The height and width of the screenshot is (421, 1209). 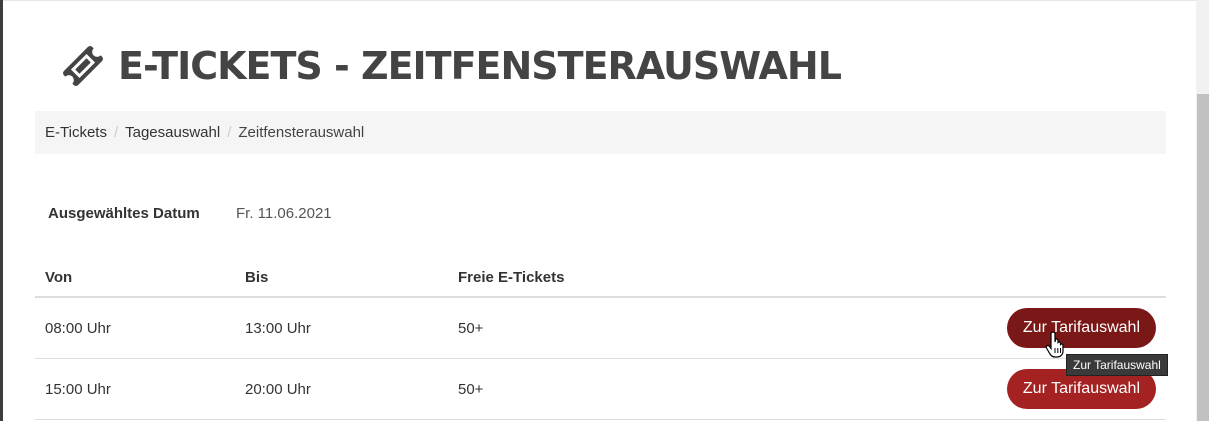 What do you see at coordinates (278, 328) in the screenshot?
I see `slot-end: 13:00 Uhr` at bounding box center [278, 328].